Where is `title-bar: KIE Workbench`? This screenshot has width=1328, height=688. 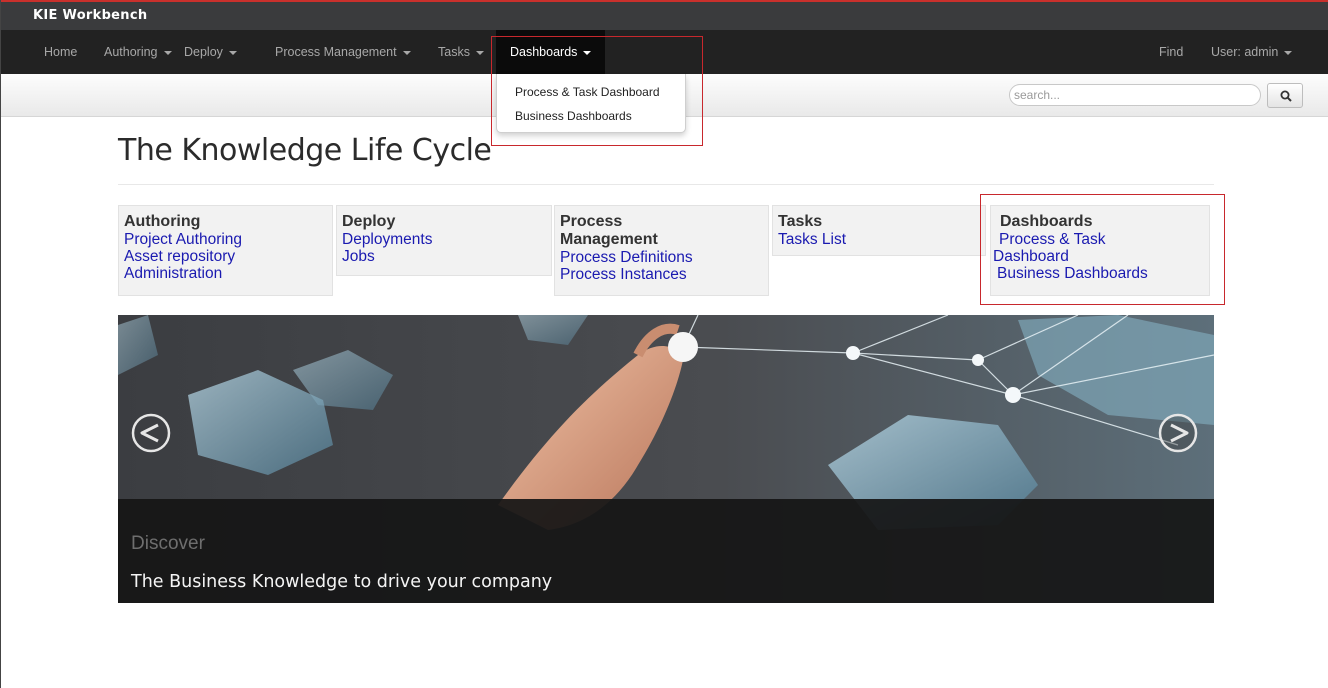
title-bar: KIE Workbench is located at coordinates (664, 16).